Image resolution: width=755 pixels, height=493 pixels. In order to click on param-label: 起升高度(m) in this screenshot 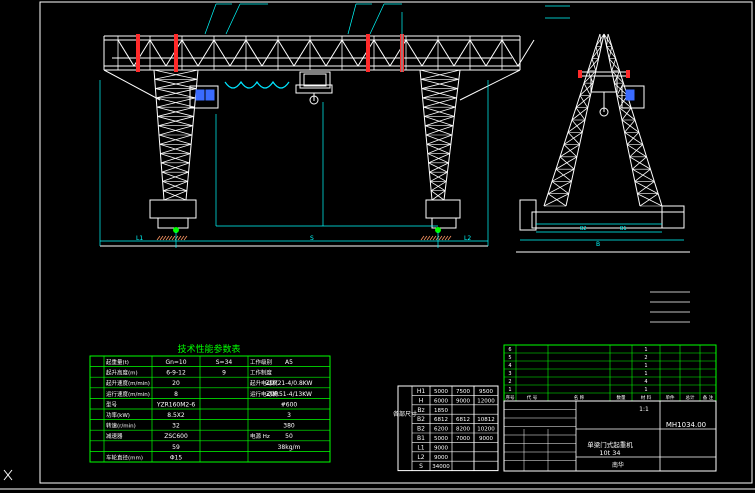, I will do `click(122, 373)`.